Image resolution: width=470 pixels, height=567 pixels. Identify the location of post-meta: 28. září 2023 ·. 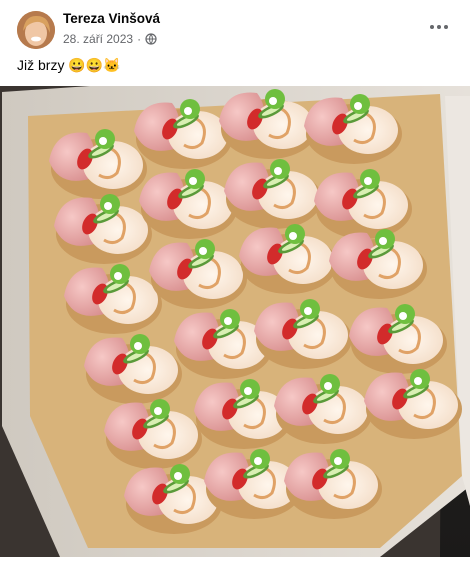
(110, 39).